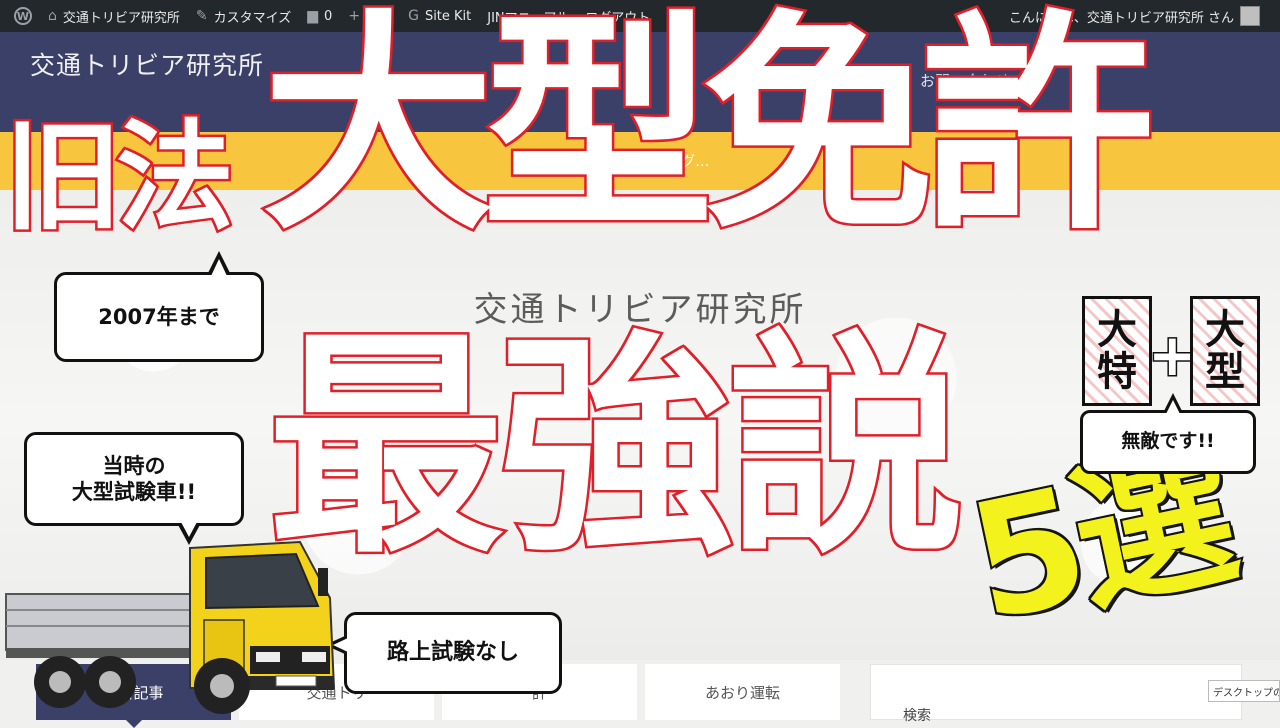 This screenshot has height=728, width=1280. What do you see at coordinates (742, 692) in the screenshot?
I see `tab-aori: あおり運転` at bounding box center [742, 692].